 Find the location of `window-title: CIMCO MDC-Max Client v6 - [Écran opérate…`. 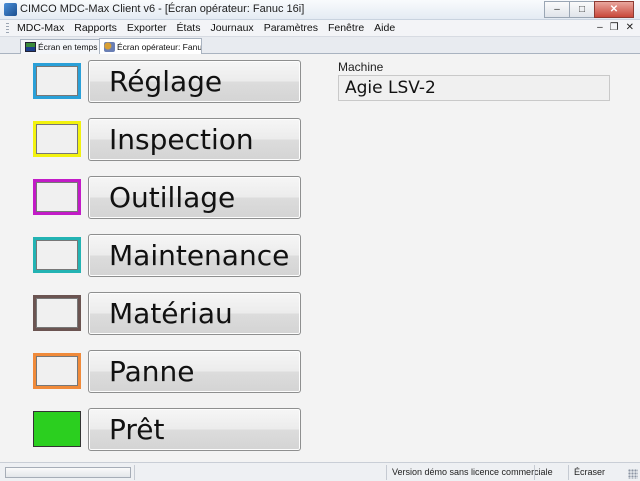

window-title: CIMCO MDC-Max Client v6 - [Écran opérate… is located at coordinates (162, 9).